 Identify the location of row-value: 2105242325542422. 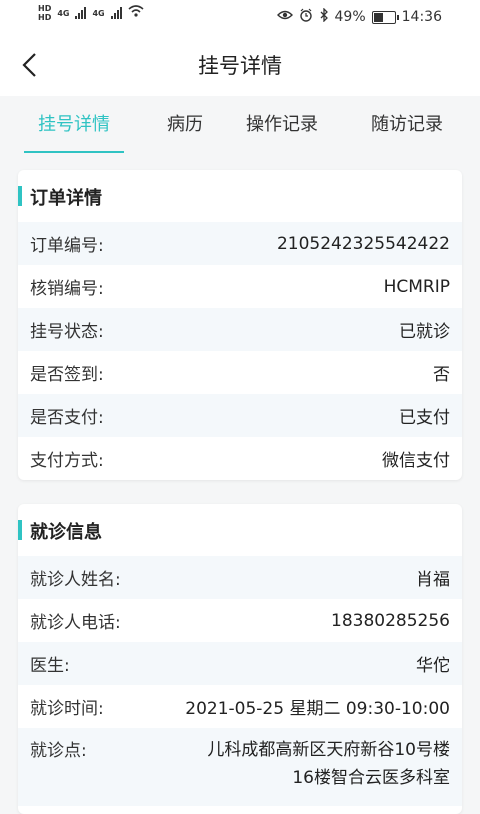
(363, 243).